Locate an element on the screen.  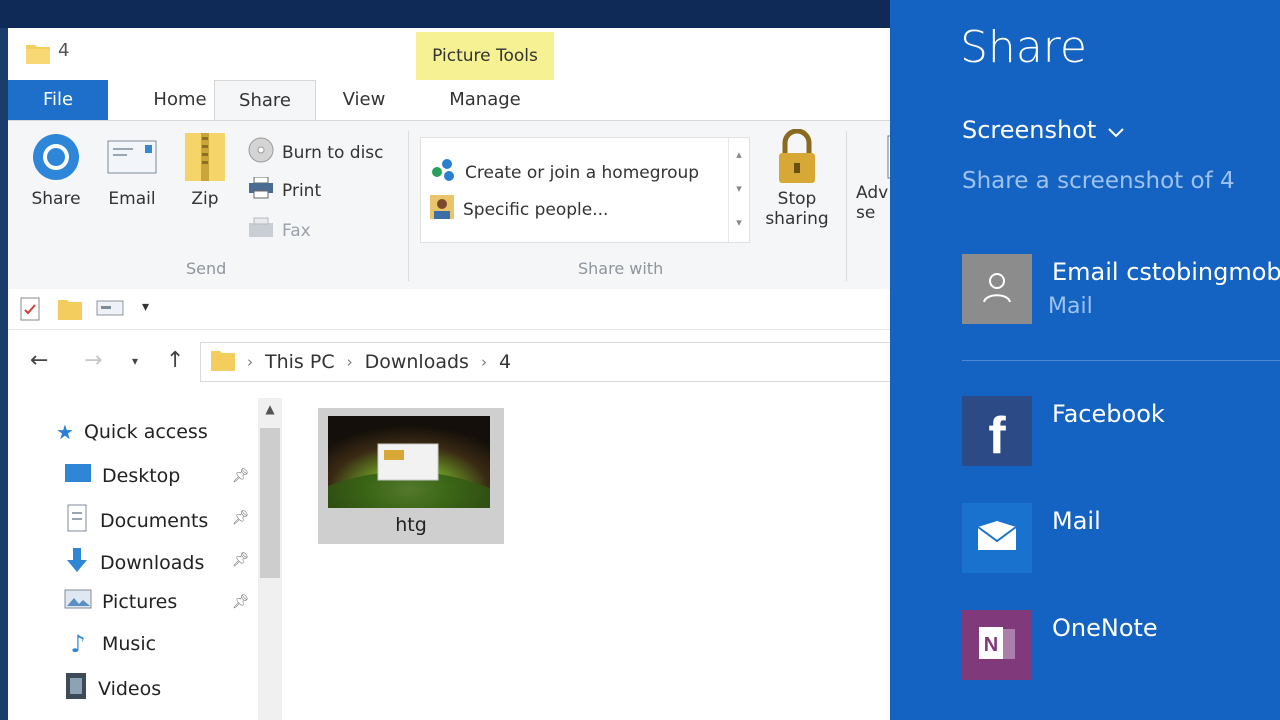
homegroup-button: Create or join a homegroup is located at coordinates (564, 172).